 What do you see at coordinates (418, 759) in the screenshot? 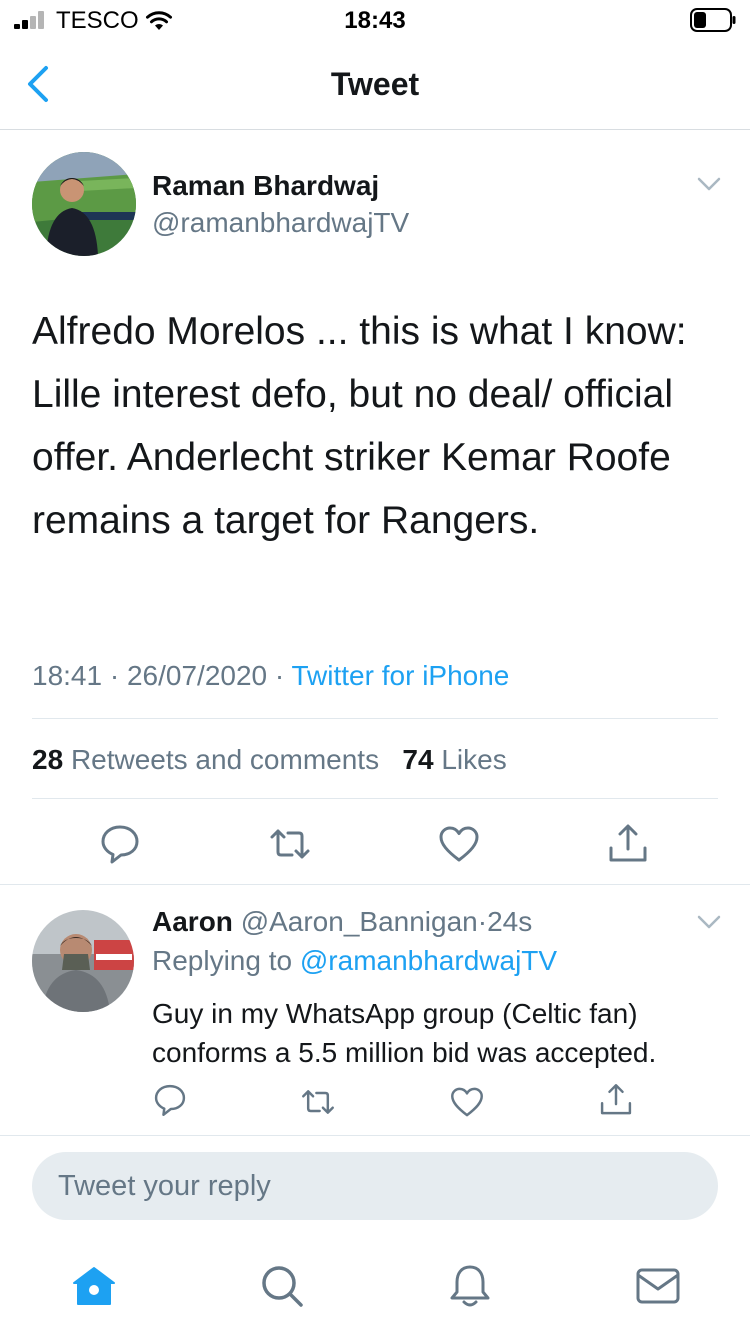
I see `likes-count: 74` at bounding box center [418, 759].